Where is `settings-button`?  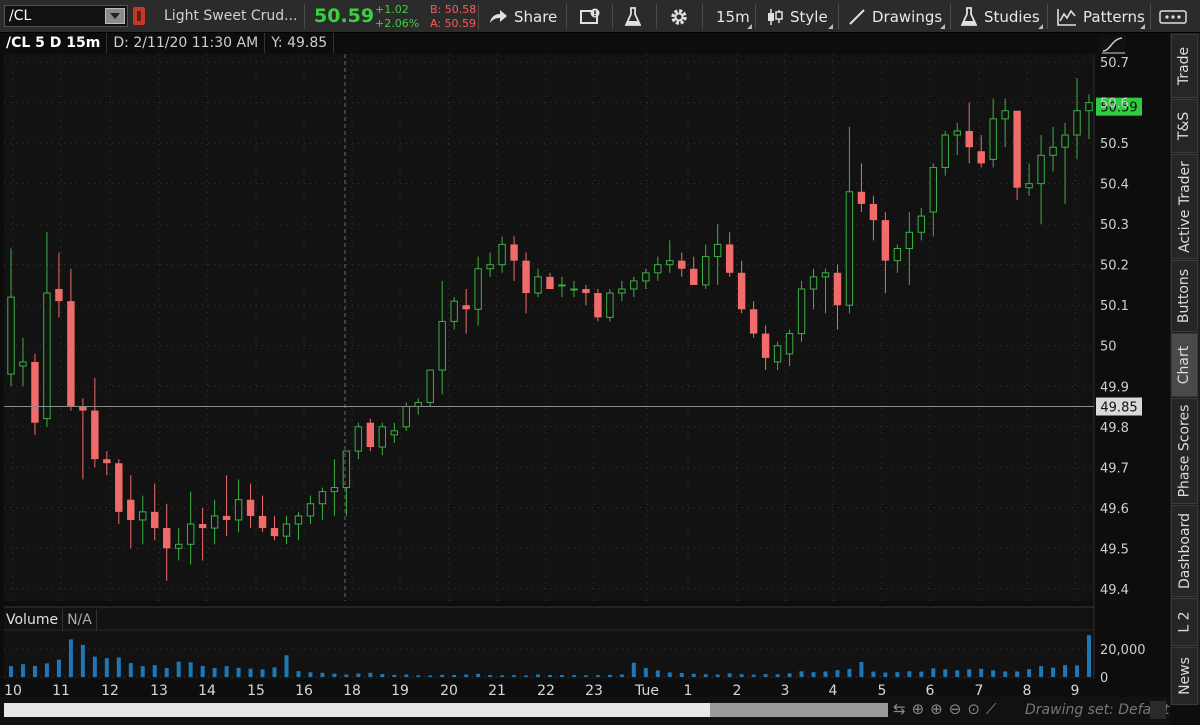
settings-button is located at coordinates (682, 16).